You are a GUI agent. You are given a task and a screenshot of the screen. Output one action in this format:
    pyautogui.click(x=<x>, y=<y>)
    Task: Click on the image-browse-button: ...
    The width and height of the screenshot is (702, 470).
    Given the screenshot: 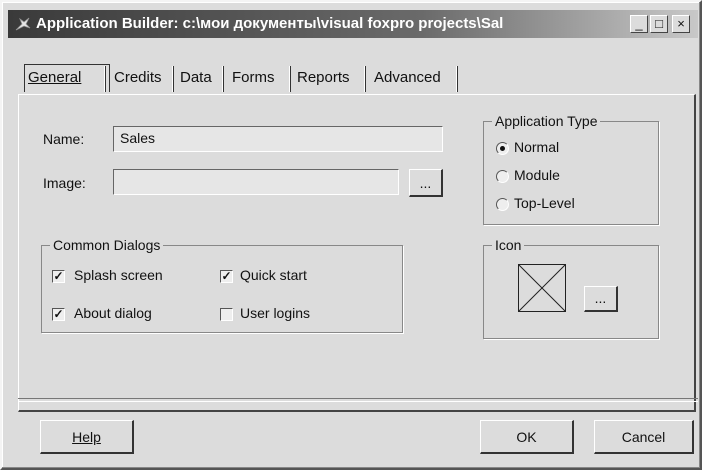 What is the action you would take?
    pyautogui.click(x=426, y=183)
    